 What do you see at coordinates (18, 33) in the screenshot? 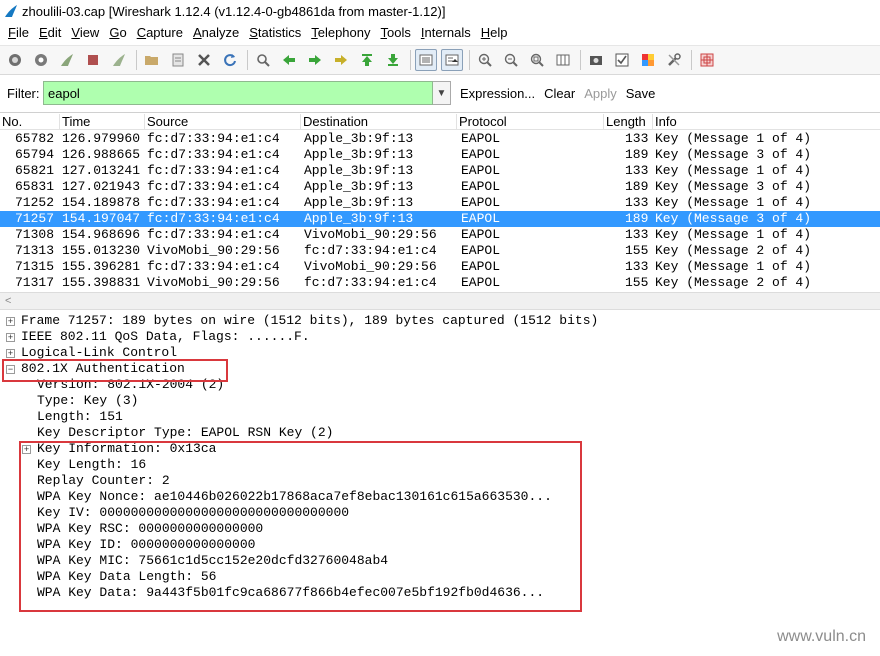
I see `menu-file: File` at bounding box center [18, 33].